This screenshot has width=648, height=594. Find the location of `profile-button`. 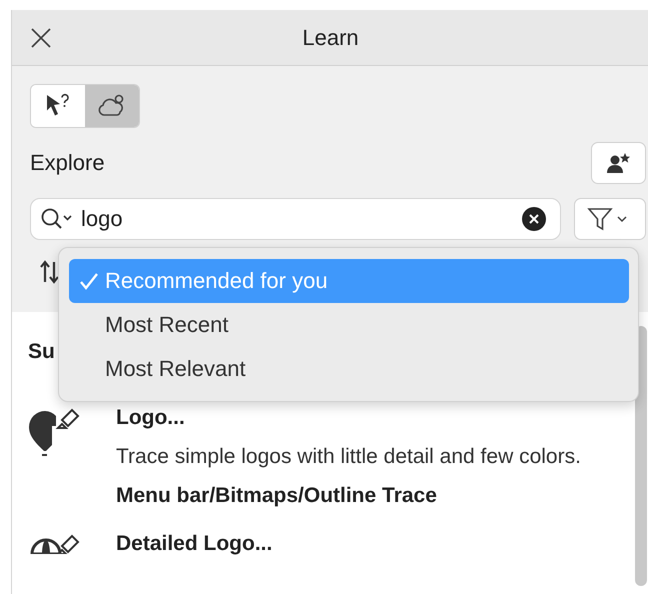

profile-button is located at coordinates (618, 163).